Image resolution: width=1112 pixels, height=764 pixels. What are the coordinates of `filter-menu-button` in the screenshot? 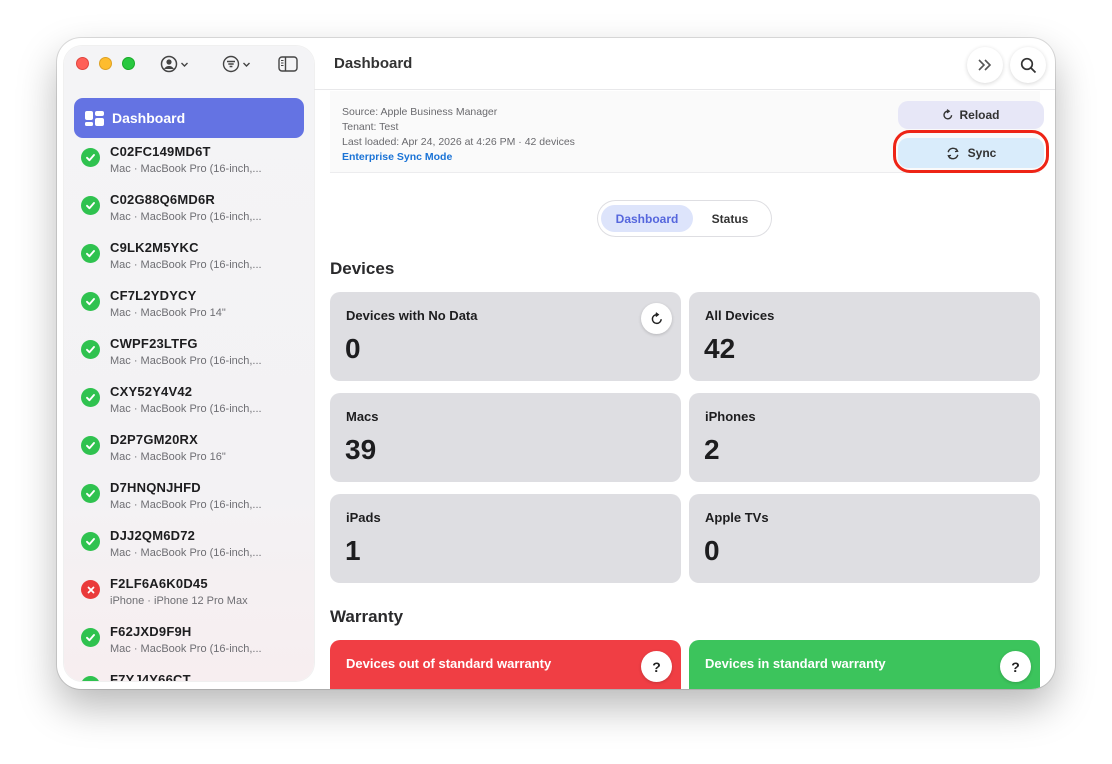 It's located at (236, 64).